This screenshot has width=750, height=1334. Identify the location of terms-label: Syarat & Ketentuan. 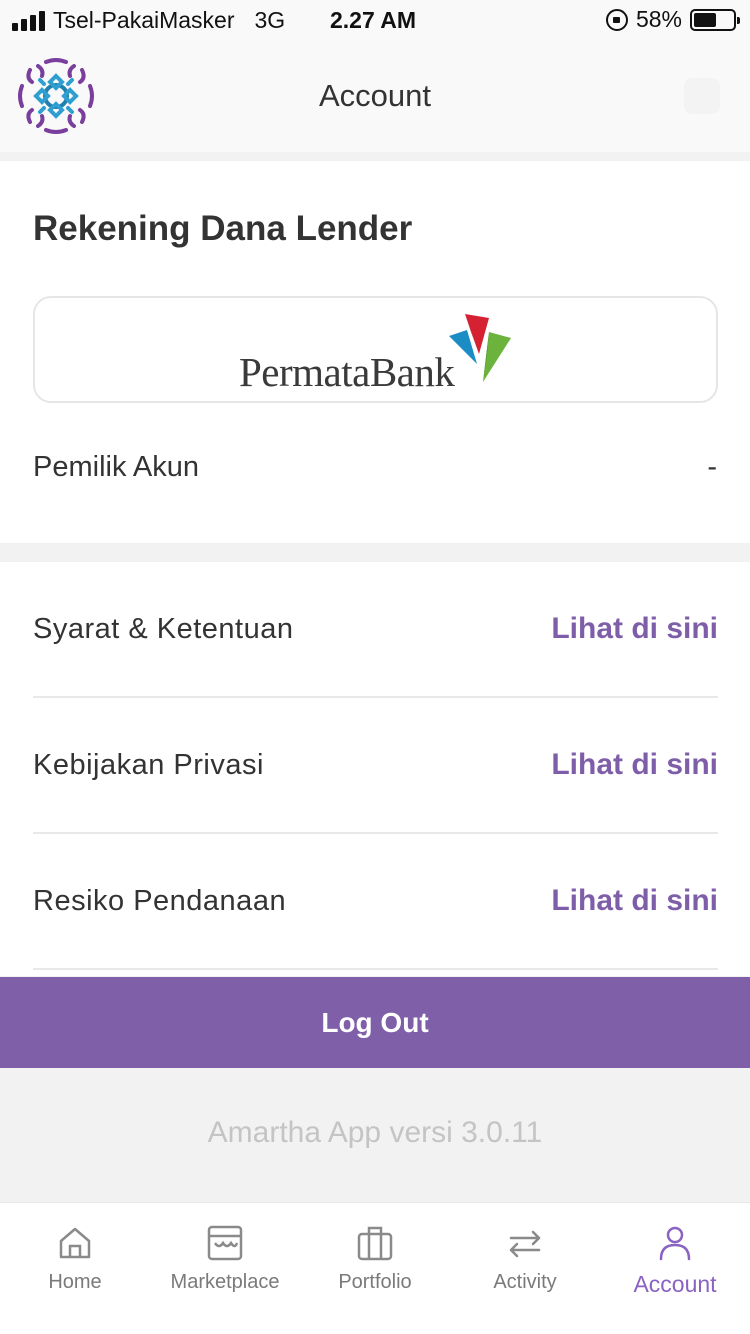
(163, 628).